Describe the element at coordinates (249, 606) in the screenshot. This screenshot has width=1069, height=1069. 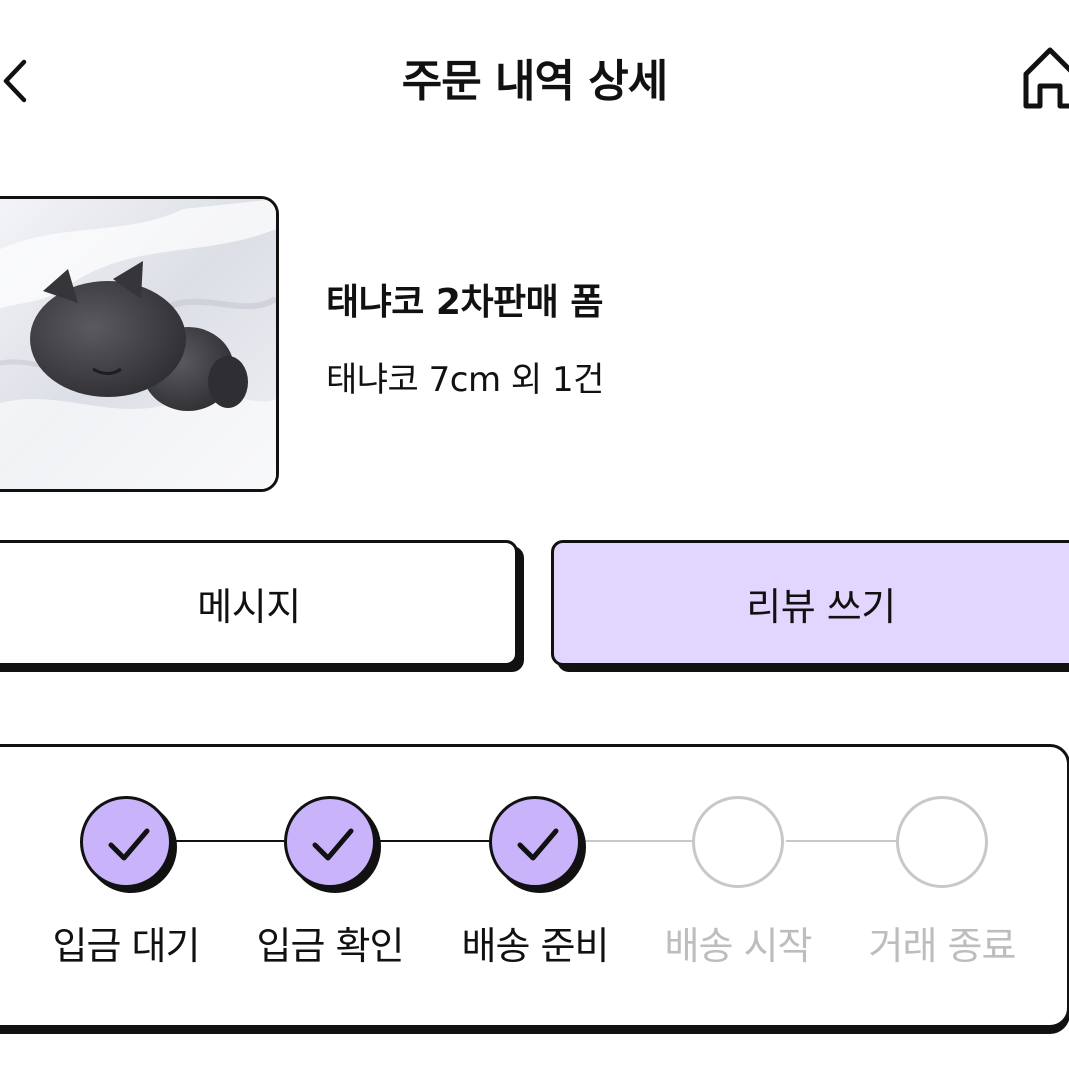
I see `message-button-label: 메시지` at that location.